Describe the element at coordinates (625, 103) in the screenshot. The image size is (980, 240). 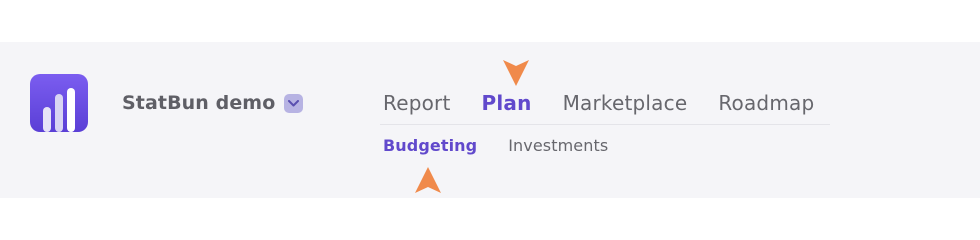
I see `tab-marketplace: Marketplace` at that location.